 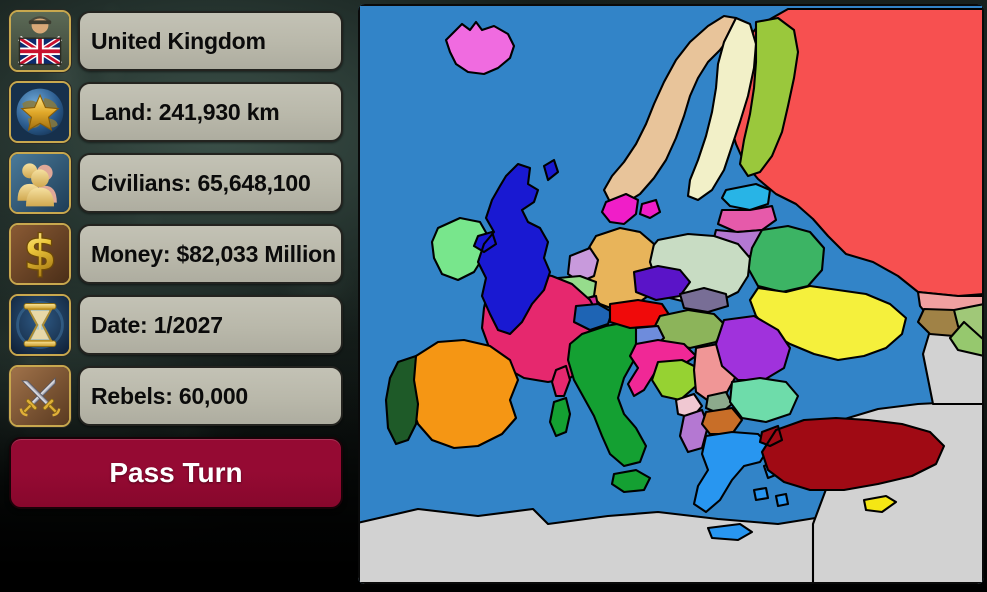 I want to click on stat-panel-date: Date: 1/2027, so click(x=210, y=325).